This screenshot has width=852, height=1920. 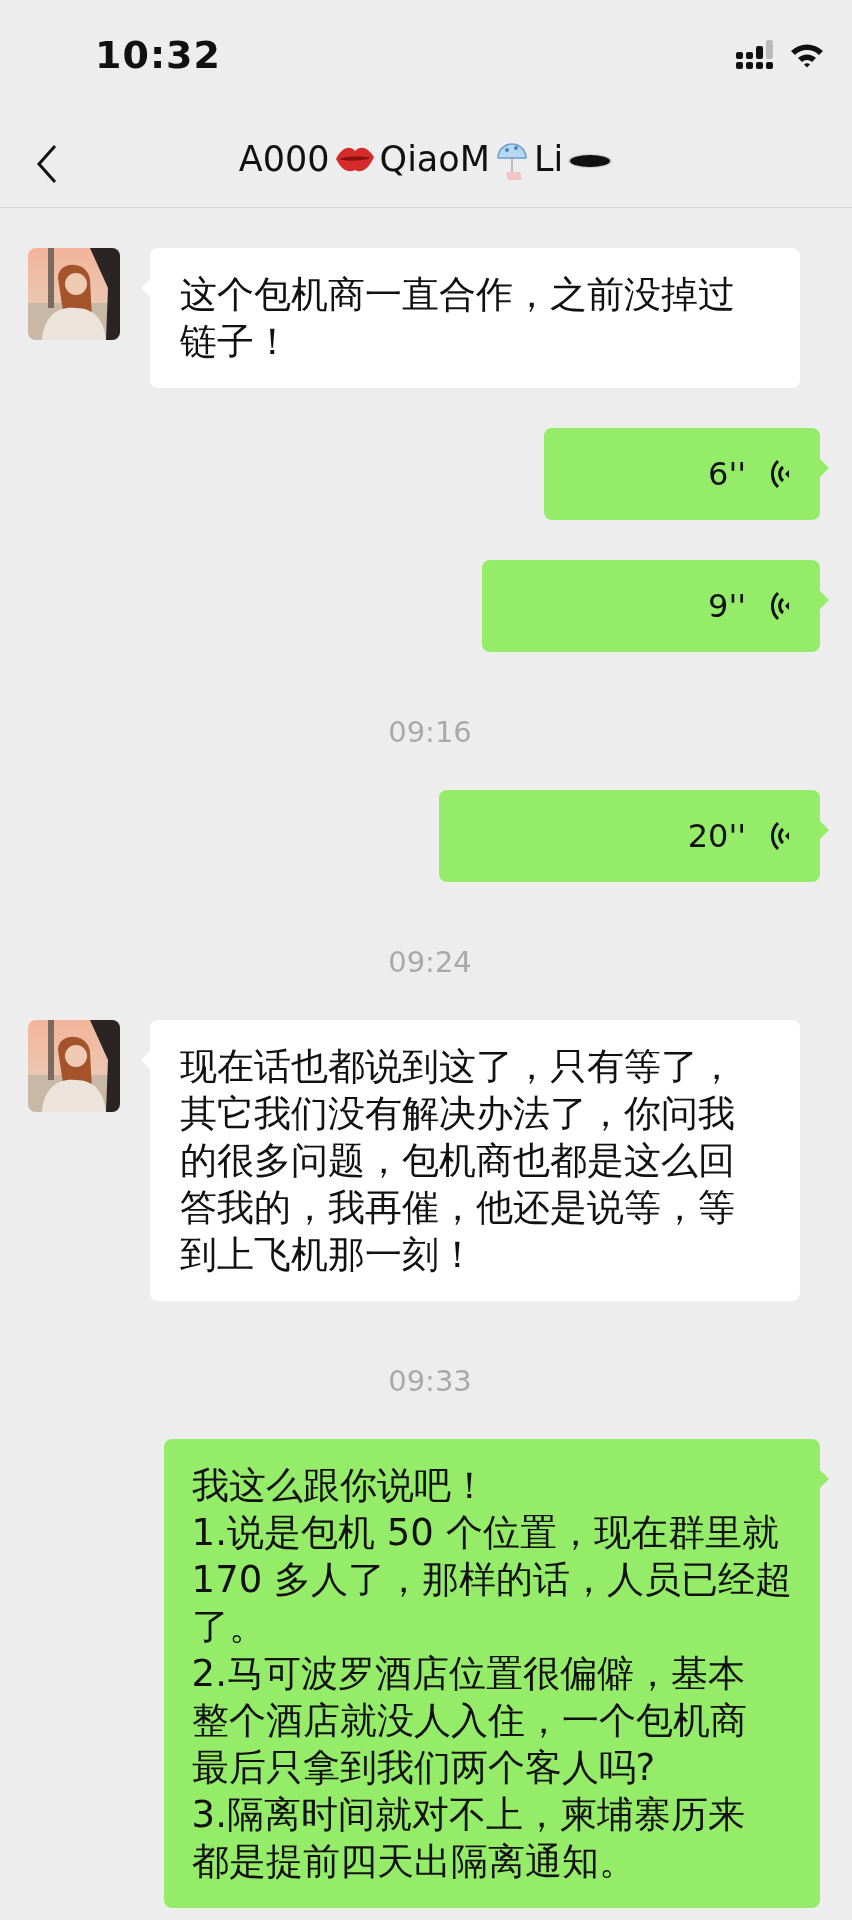 I want to click on message-text: 最后只拿到我们两个客人吗?, so click(x=424, y=1768).